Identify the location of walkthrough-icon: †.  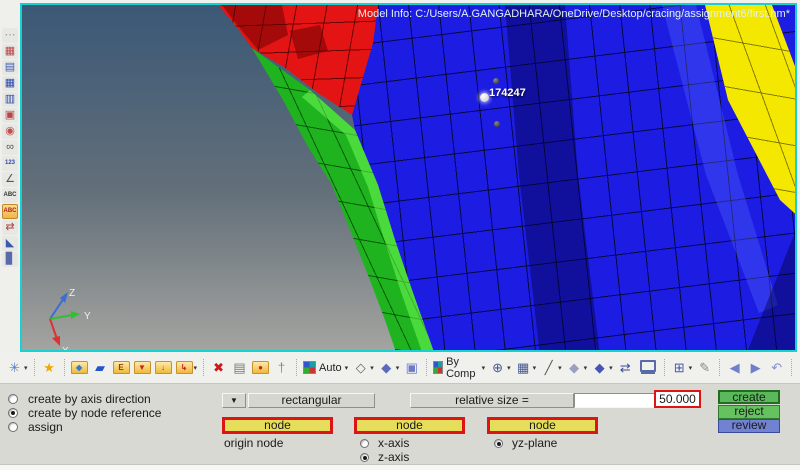
(281, 368).